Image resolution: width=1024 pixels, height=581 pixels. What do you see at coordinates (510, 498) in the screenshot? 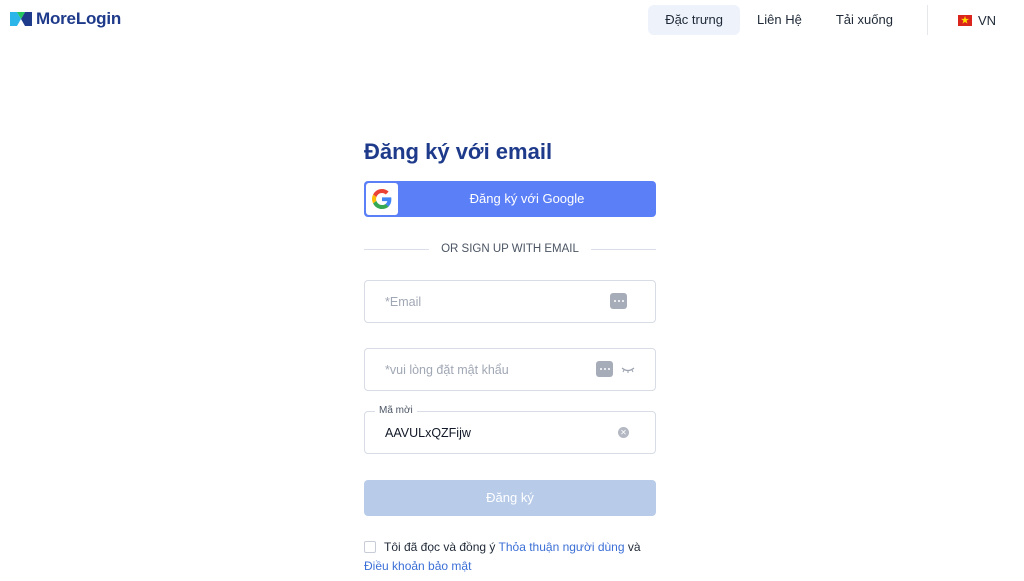
I see `signup-submit-button: Đăng ký` at bounding box center [510, 498].